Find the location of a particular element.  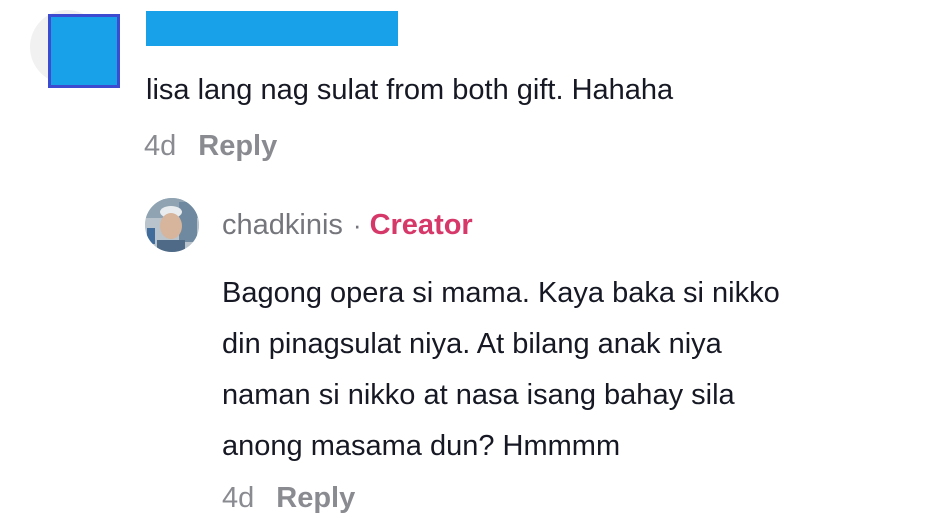

creator-avatar-image is located at coordinates (172, 225).